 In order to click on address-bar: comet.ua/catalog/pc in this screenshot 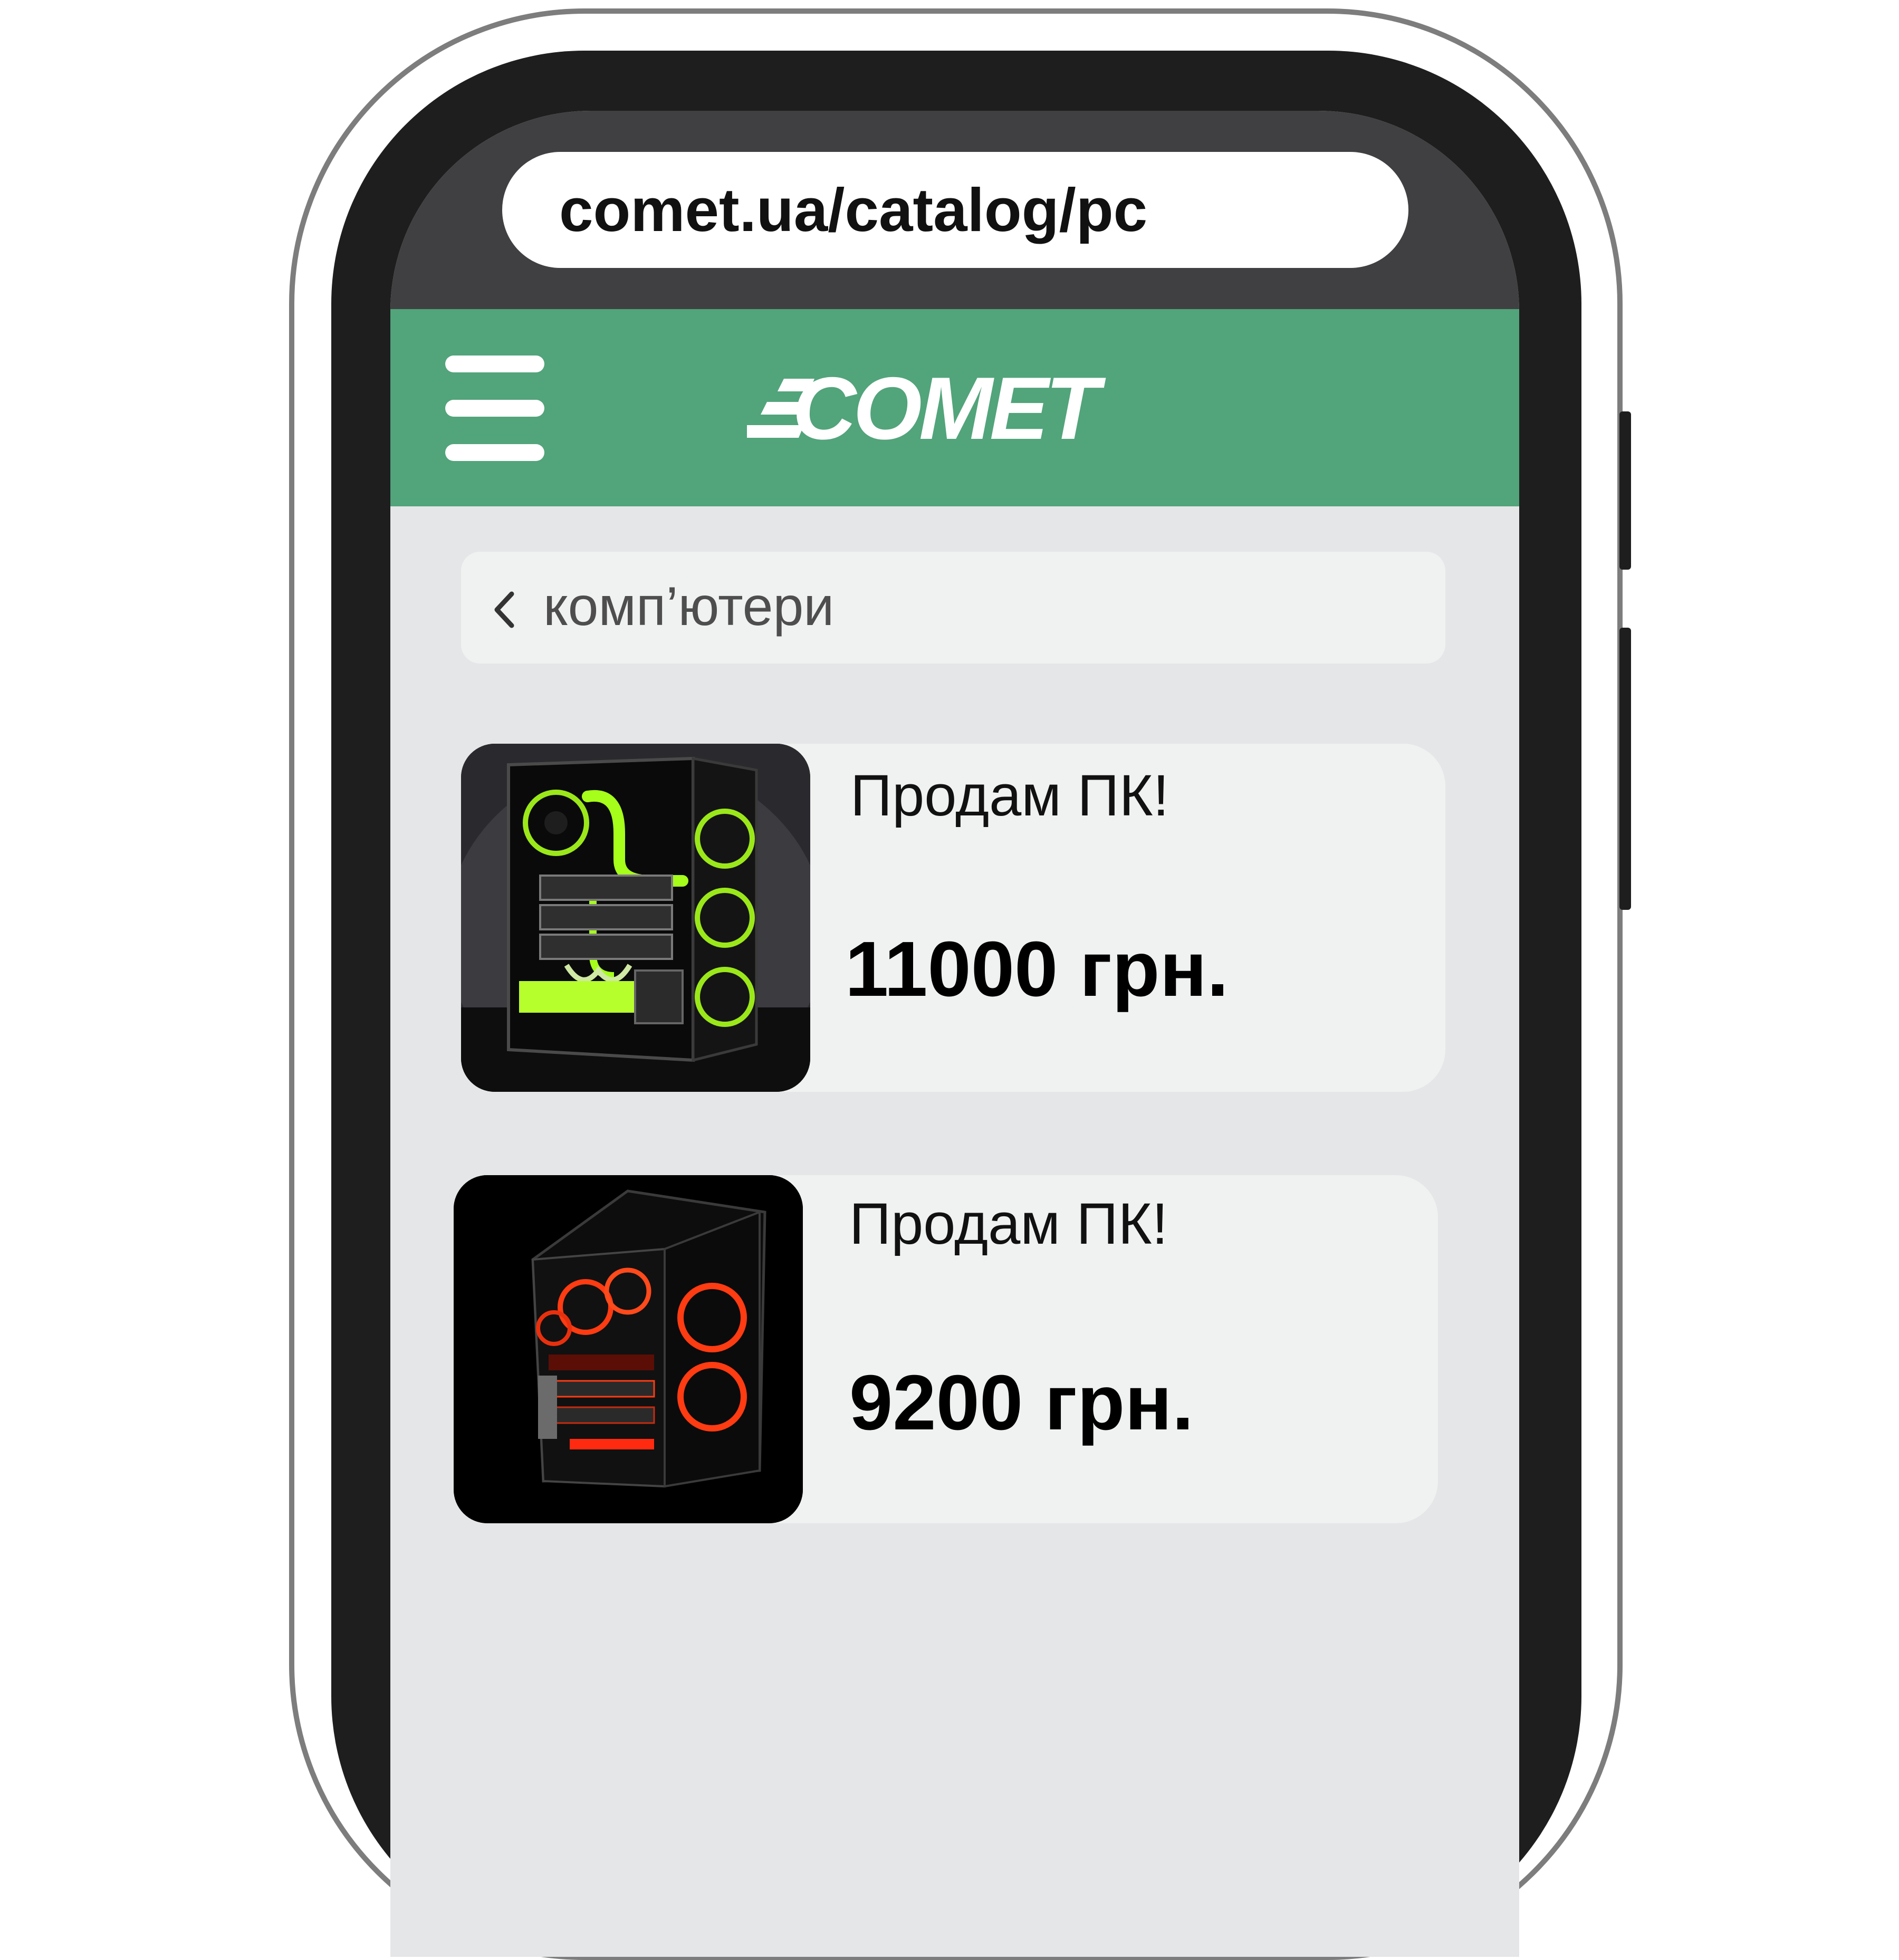, I will do `click(955, 210)`.